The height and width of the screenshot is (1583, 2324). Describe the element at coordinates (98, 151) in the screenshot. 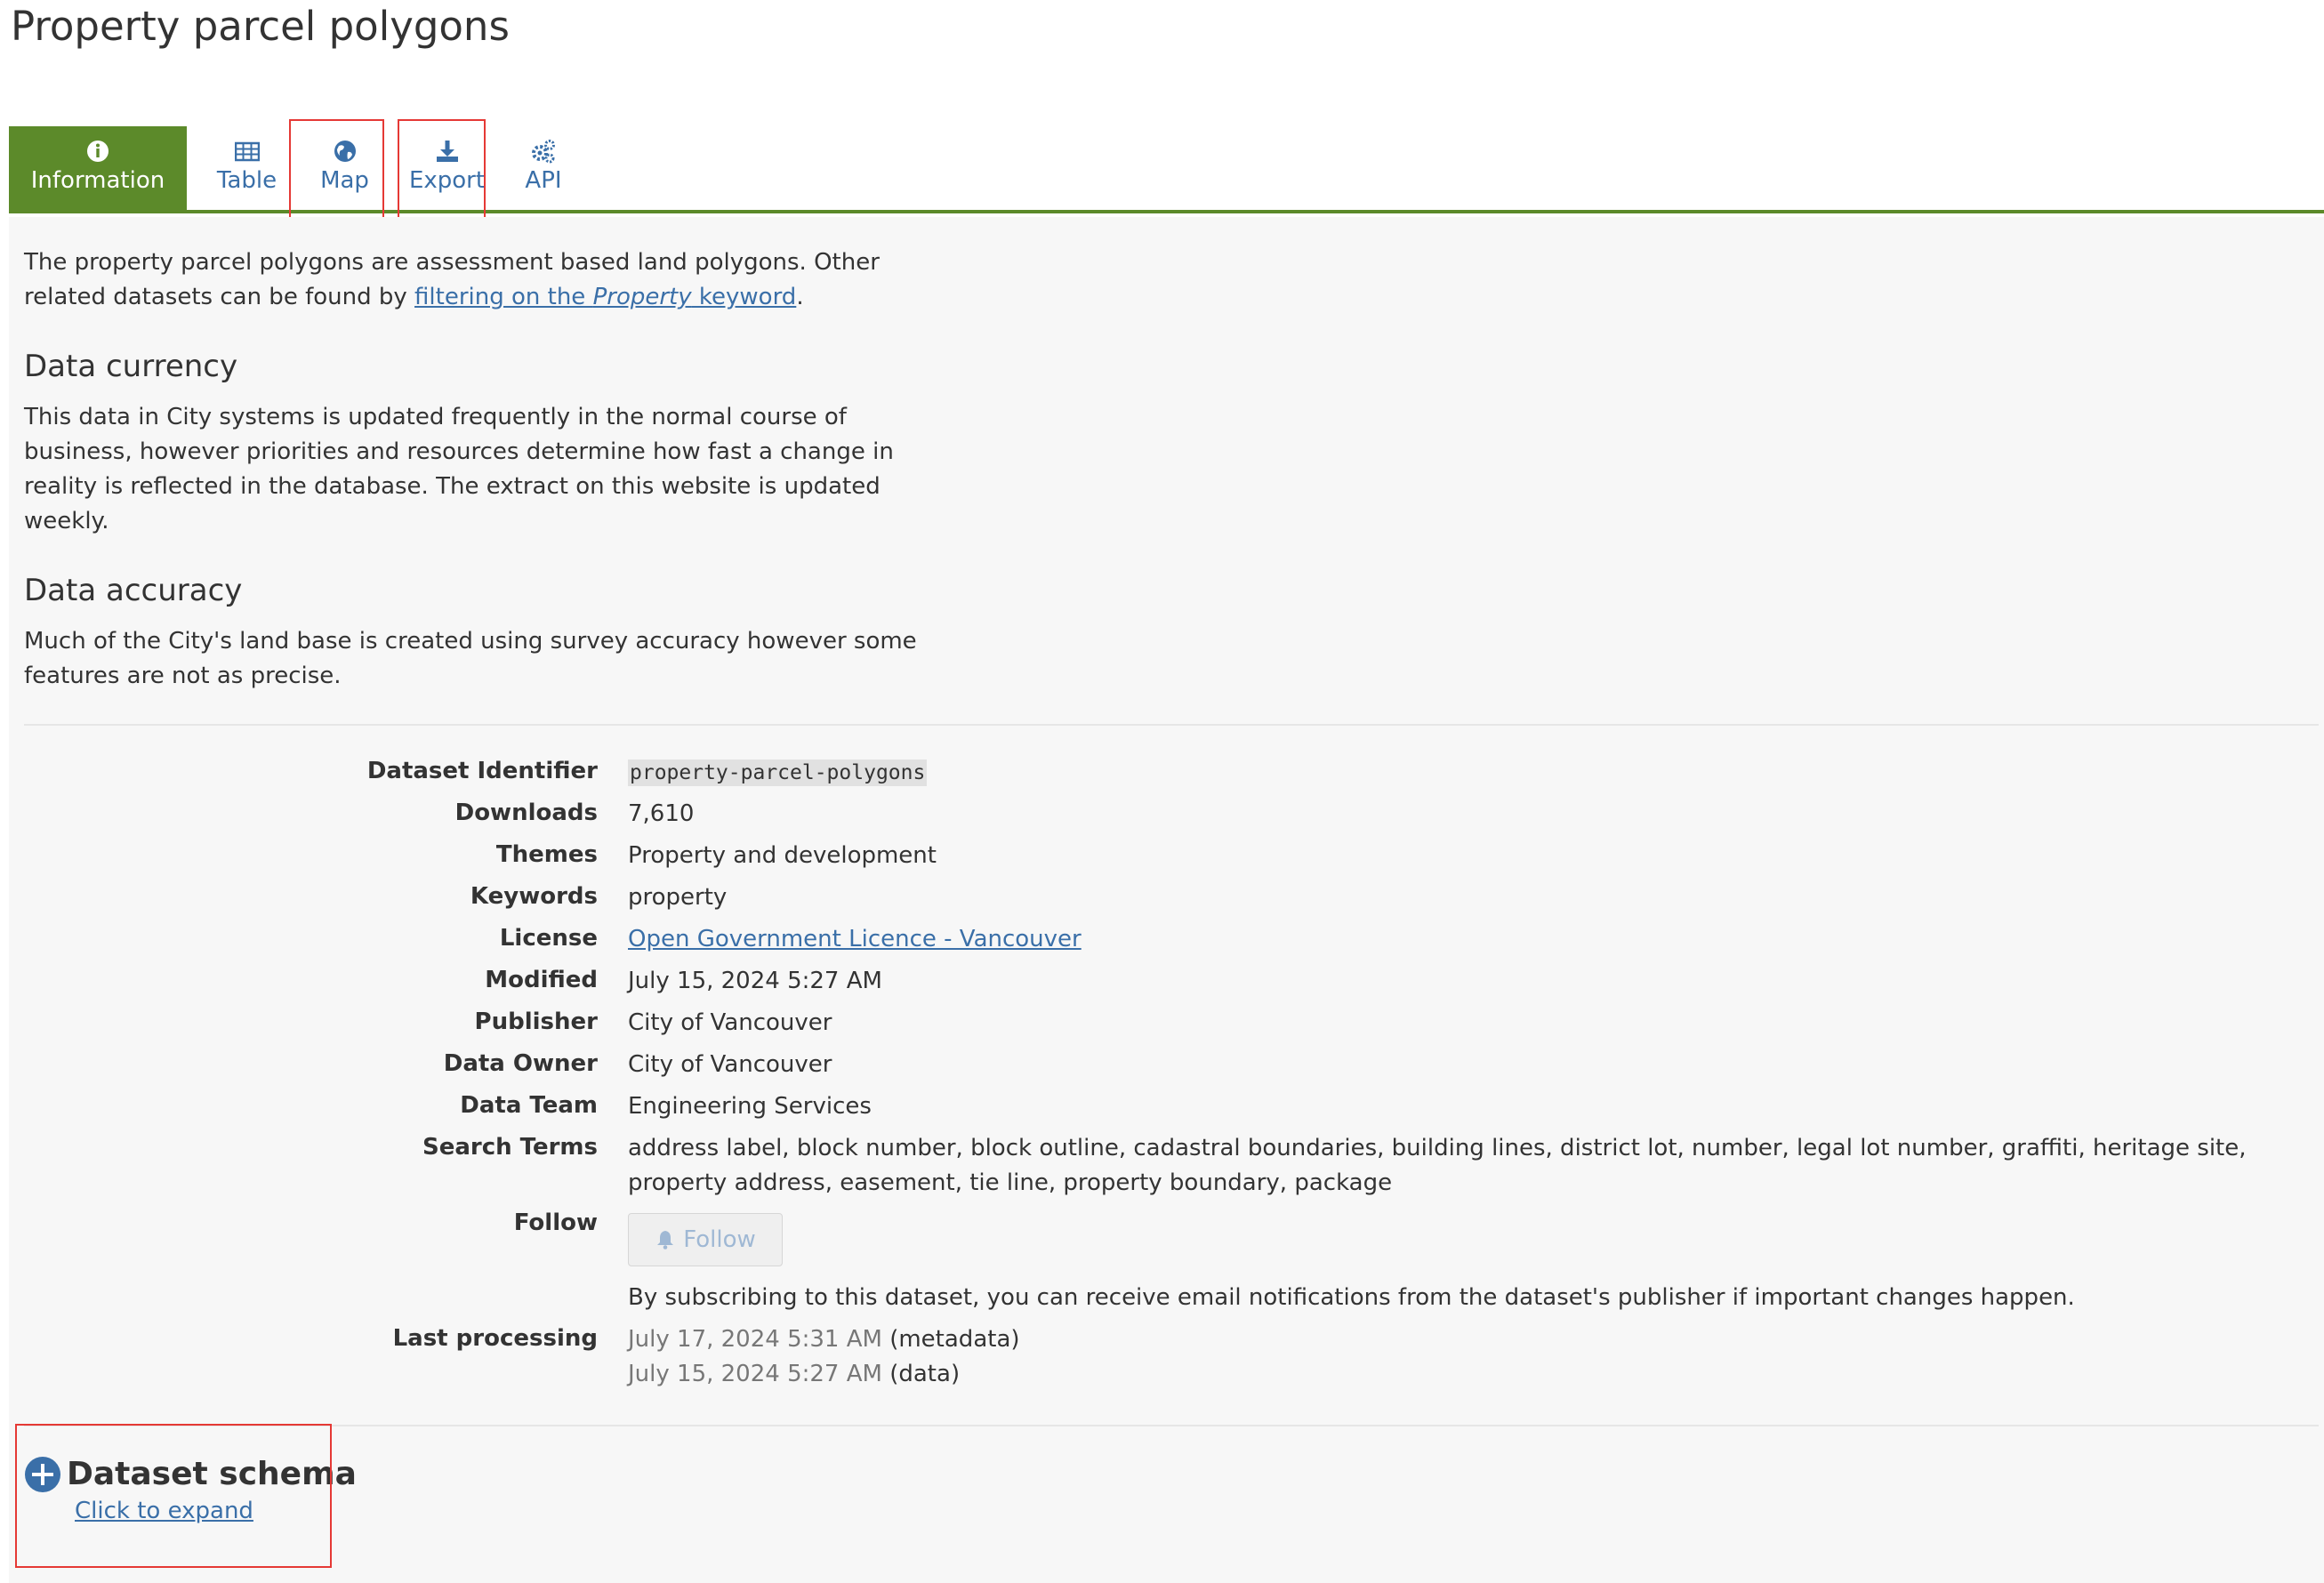

I see `info-icon` at that location.